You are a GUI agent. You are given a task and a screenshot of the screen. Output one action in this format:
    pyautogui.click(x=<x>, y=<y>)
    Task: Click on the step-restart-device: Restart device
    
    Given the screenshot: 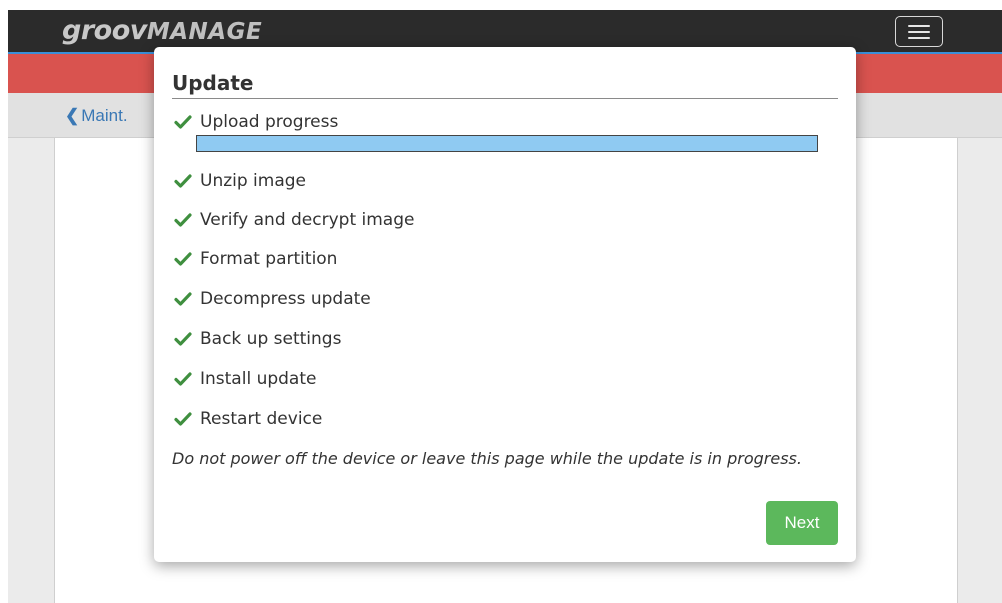 What is the action you would take?
    pyautogui.click(x=248, y=419)
    